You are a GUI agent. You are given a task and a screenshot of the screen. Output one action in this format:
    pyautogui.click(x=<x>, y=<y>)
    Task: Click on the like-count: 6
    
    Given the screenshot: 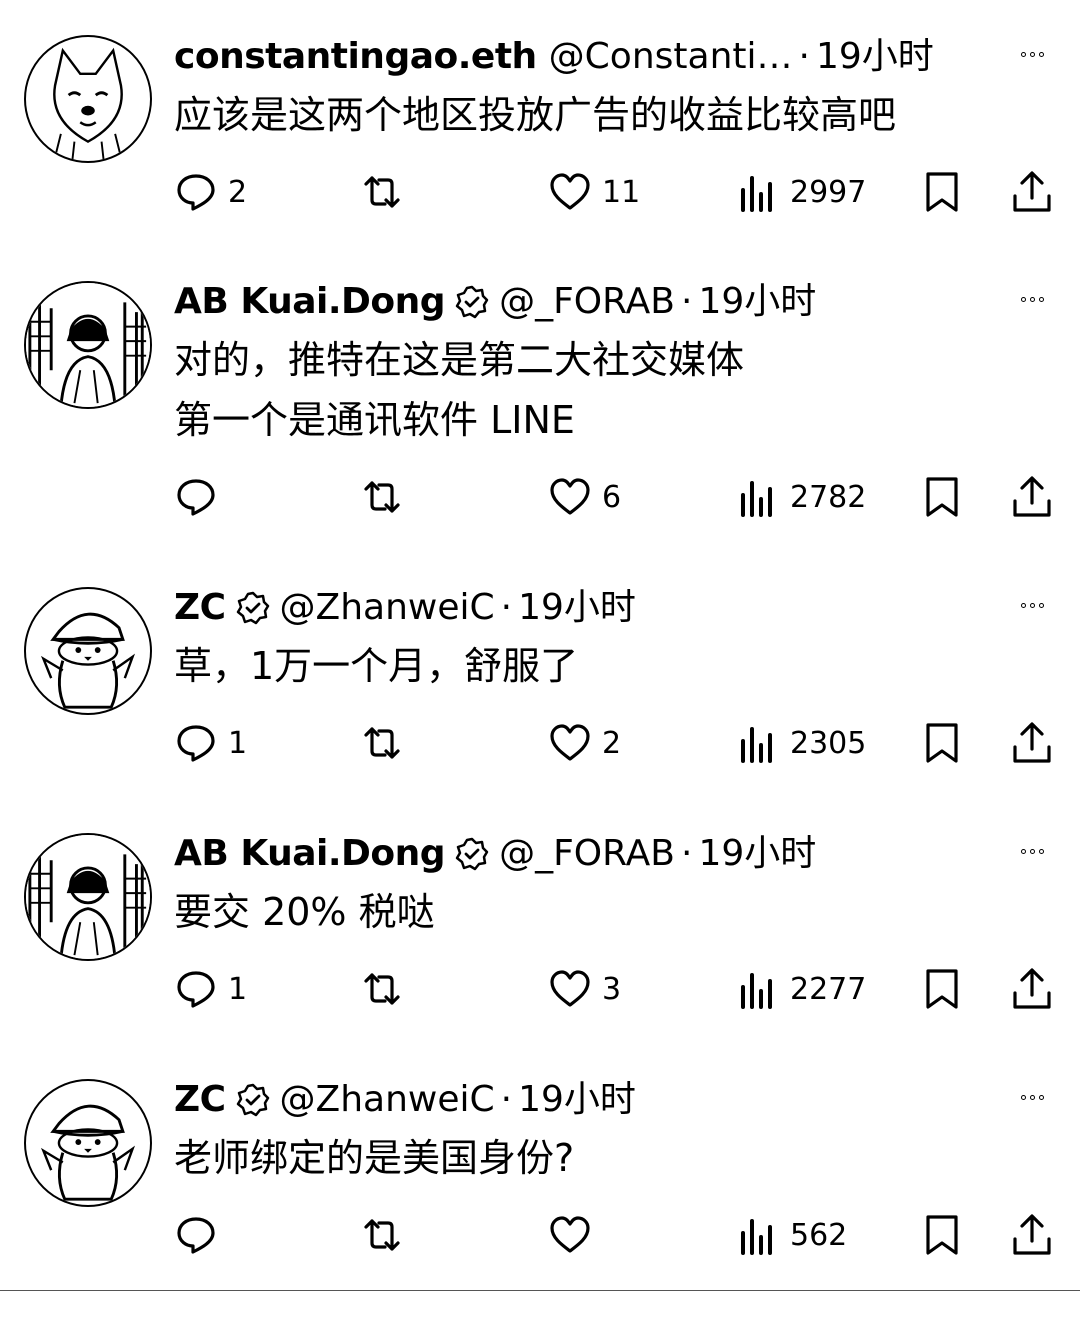 What is the action you would take?
    pyautogui.click(x=612, y=497)
    